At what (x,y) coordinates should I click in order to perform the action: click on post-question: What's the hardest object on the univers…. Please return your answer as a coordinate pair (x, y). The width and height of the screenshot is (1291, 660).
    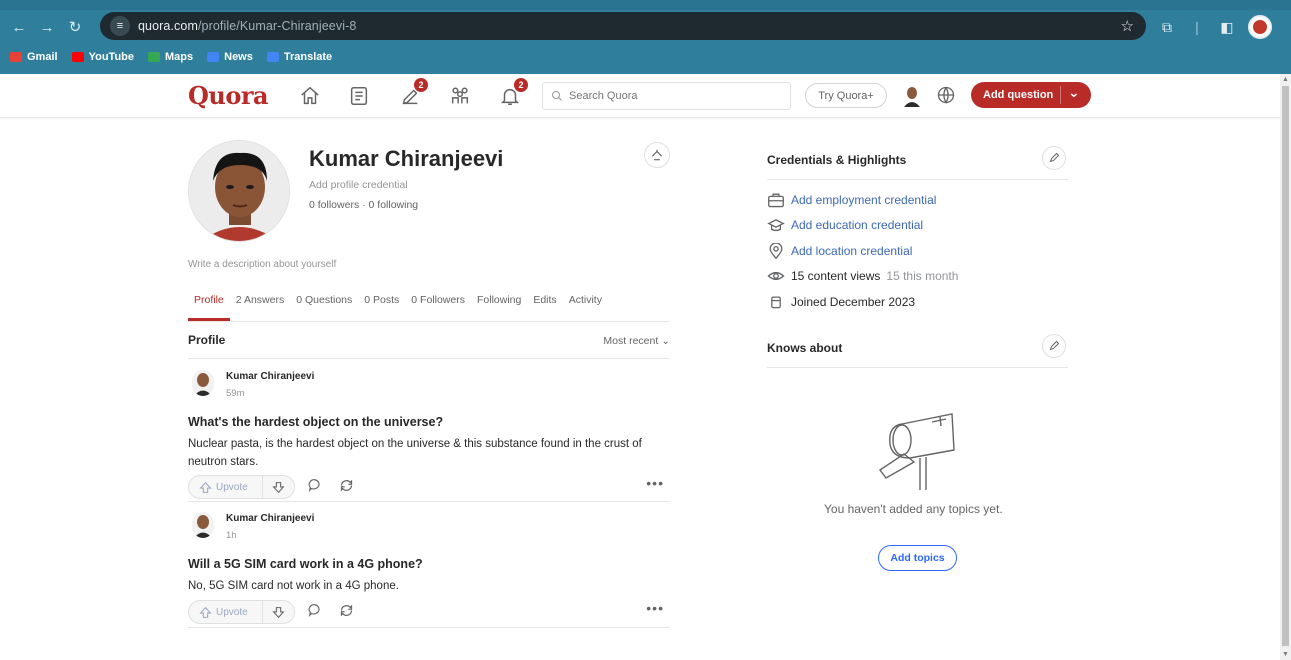
    Looking at the image, I should click on (315, 422).